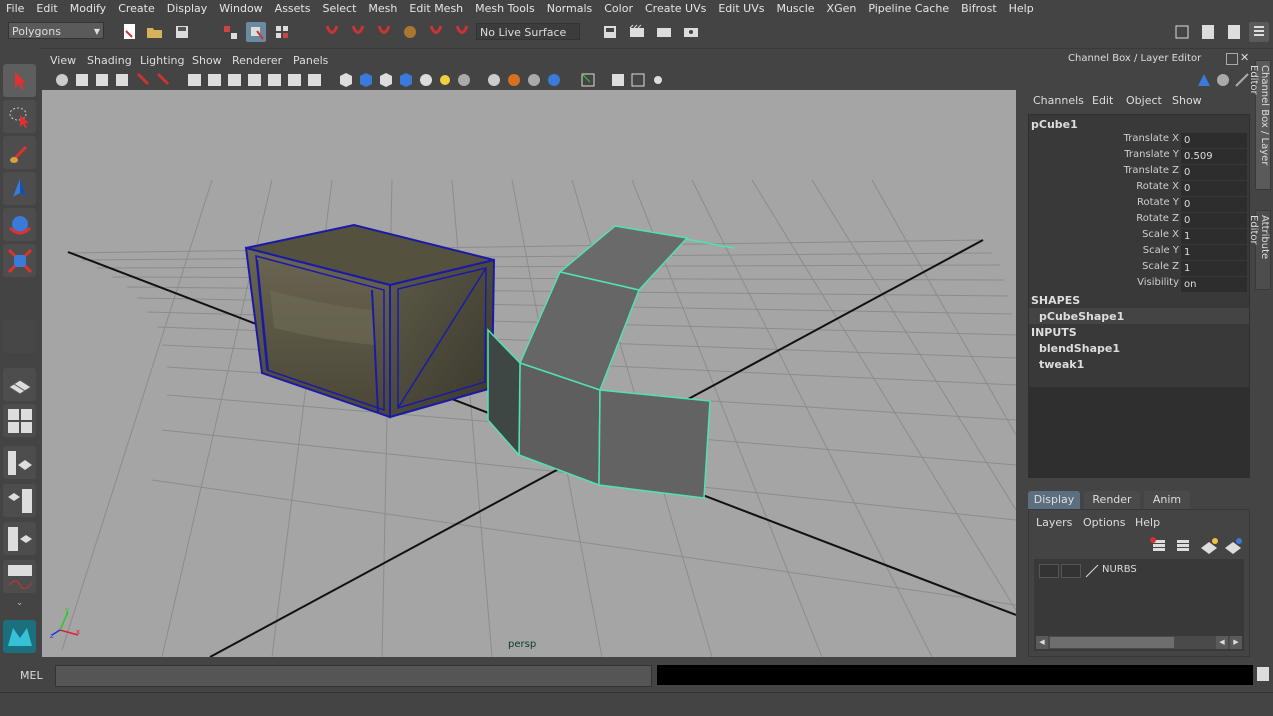 The height and width of the screenshot is (716, 1273). Describe the element at coordinates (19, 80) in the screenshot. I see `select-tool-icon` at that location.